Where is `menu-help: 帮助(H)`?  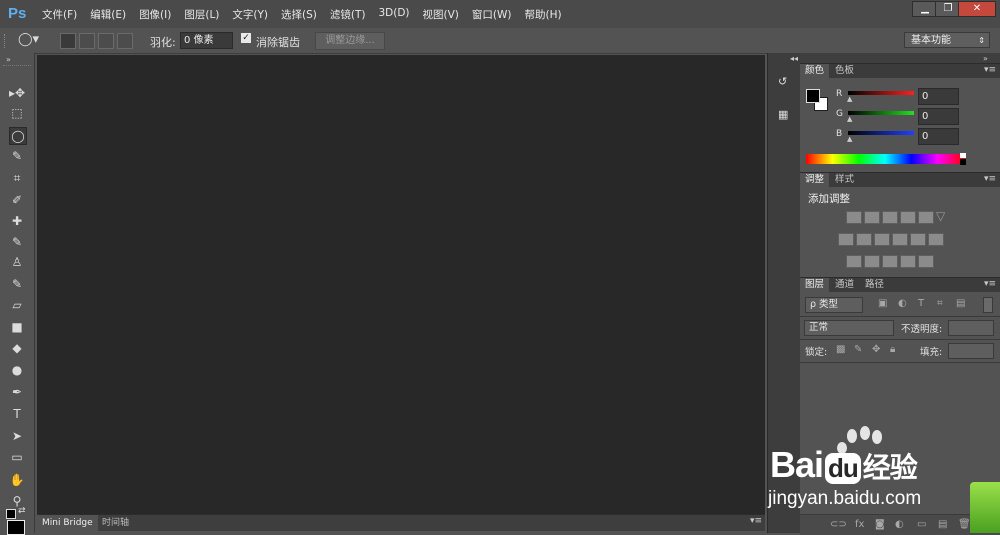
menu-help: 帮助(H) is located at coordinates (543, 14).